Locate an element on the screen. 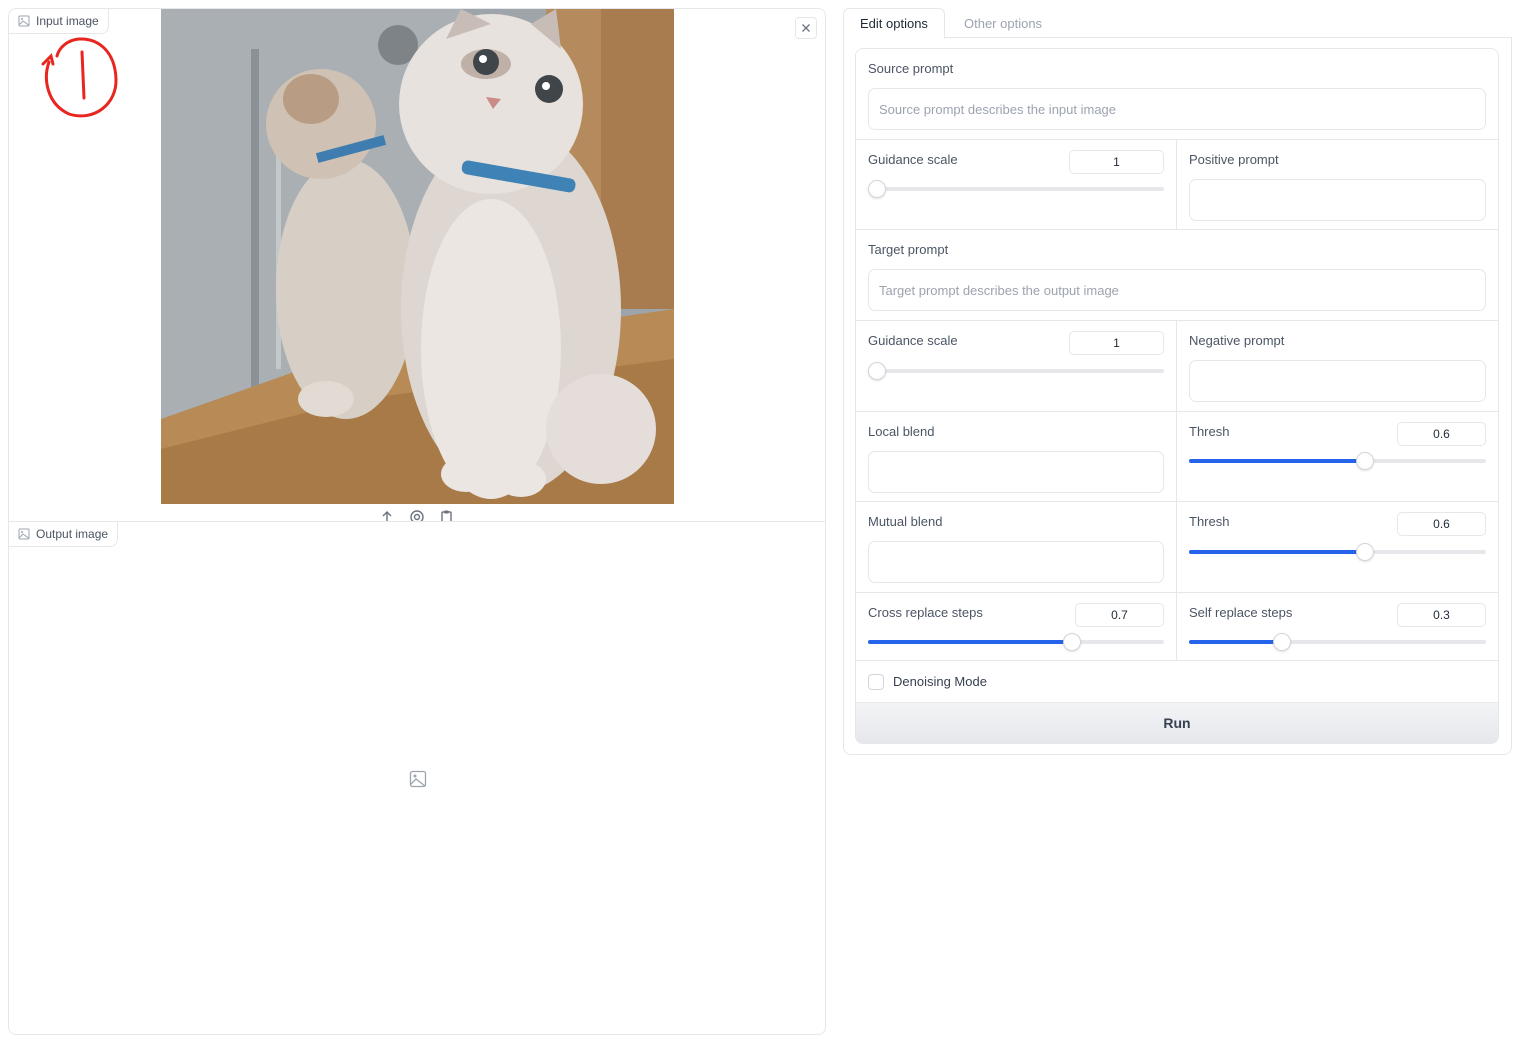 This screenshot has width=1524, height=1048. mutual-thresh-block: Thresh 0.6 is located at coordinates (1337, 547).